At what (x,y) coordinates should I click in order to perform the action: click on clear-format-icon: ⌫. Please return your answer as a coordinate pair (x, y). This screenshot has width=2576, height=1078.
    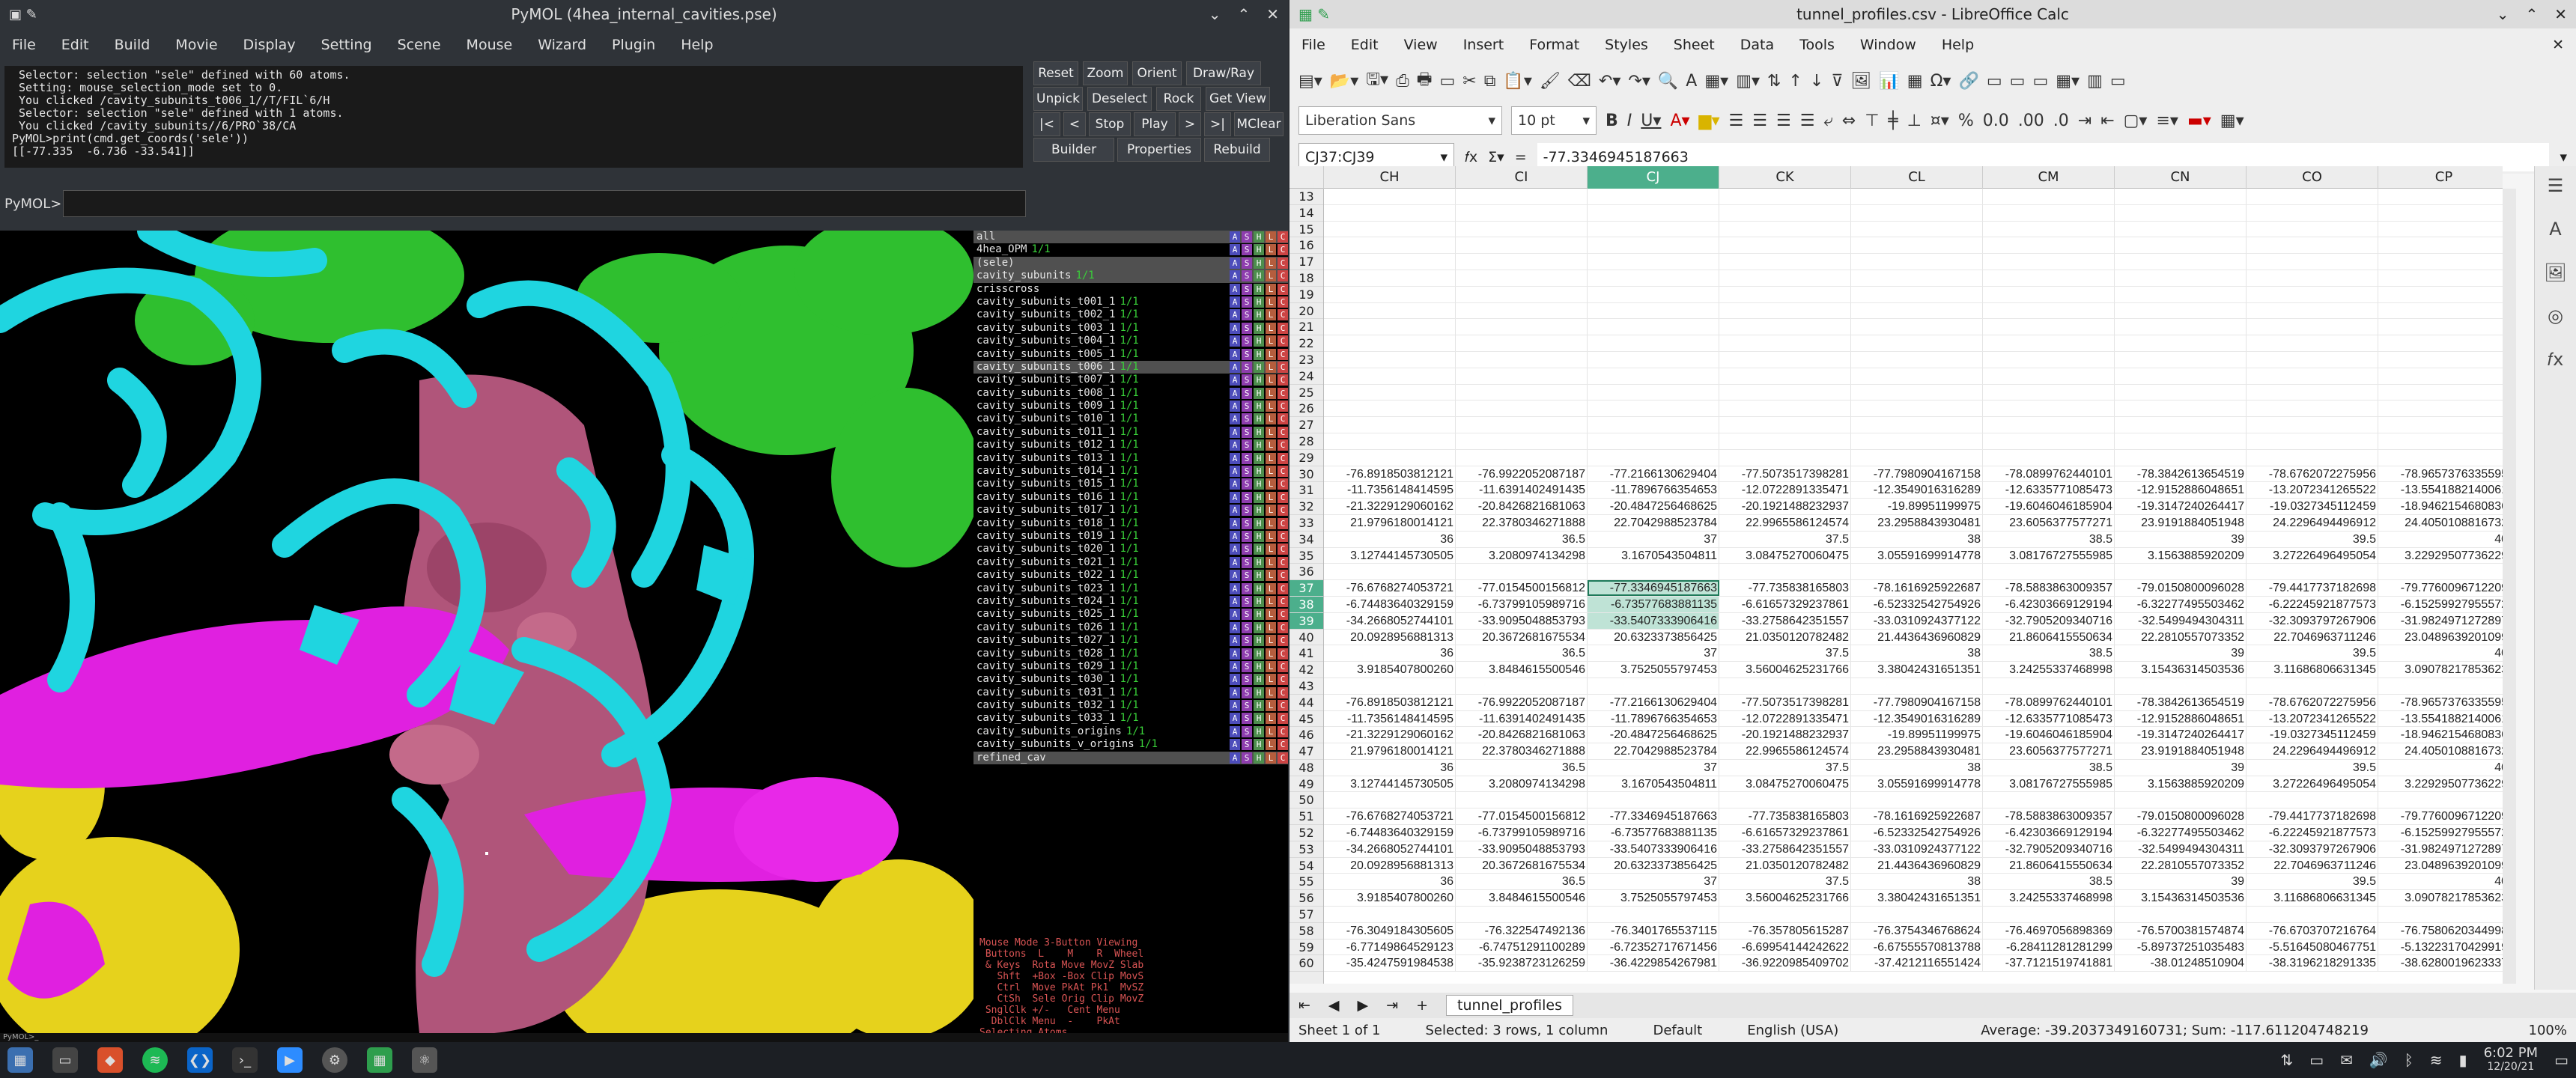
    Looking at the image, I should click on (1579, 81).